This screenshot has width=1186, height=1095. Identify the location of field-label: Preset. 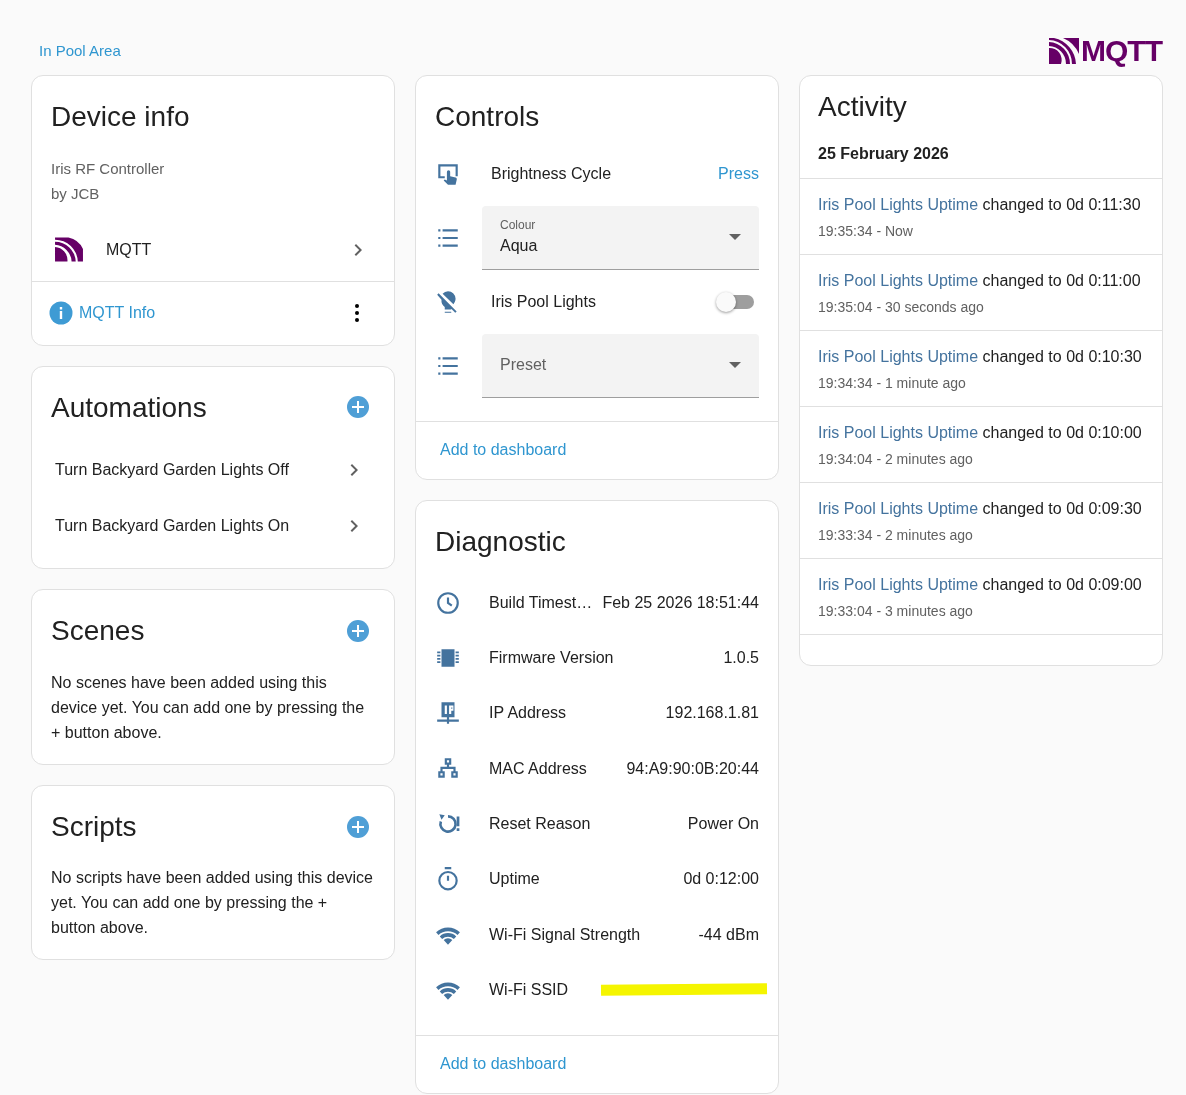
(523, 365).